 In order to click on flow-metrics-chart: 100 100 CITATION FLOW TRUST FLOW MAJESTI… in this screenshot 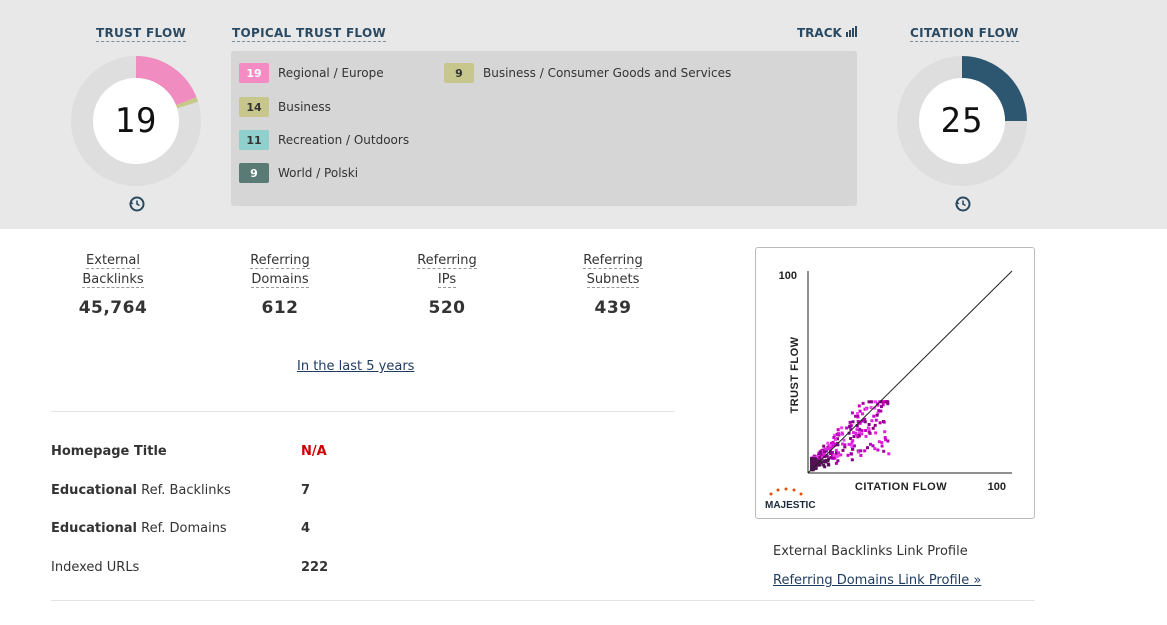, I will do `click(895, 383)`.